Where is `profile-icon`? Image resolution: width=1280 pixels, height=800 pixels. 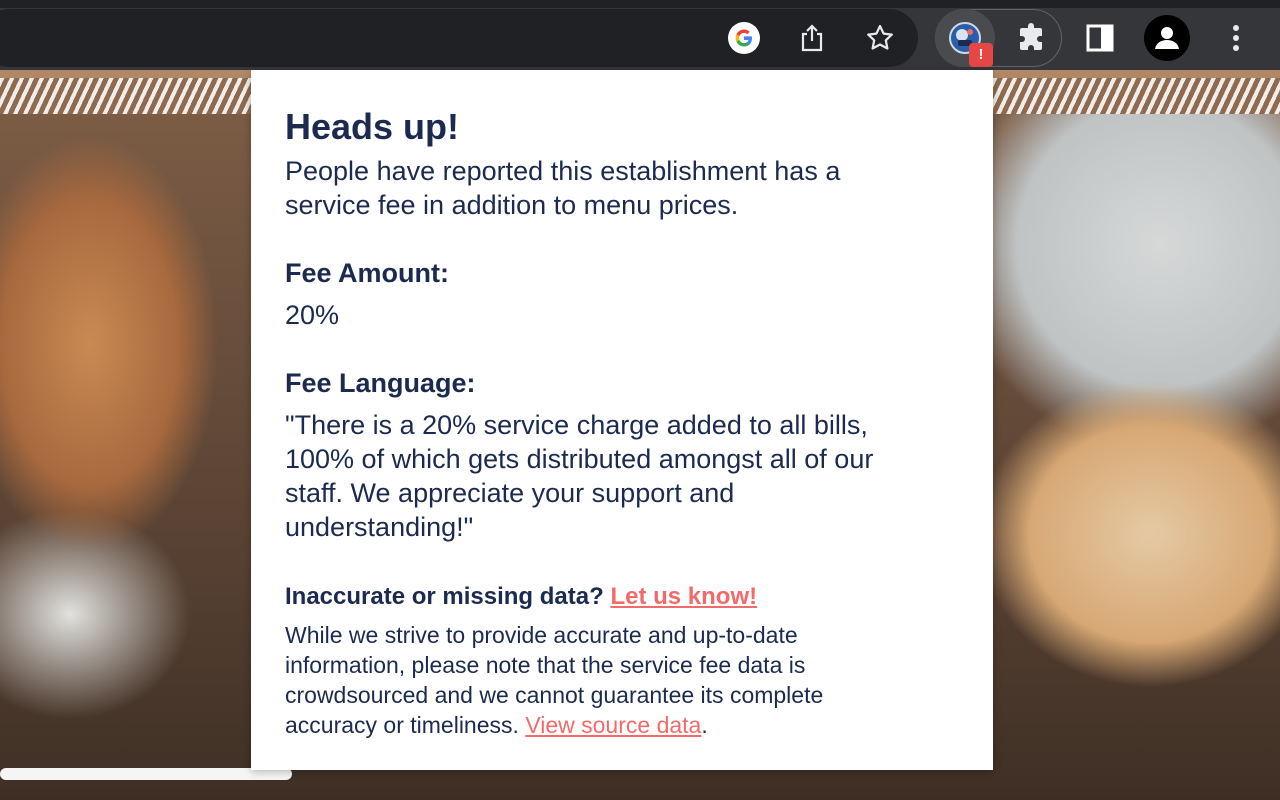 profile-icon is located at coordinates (1167, 38).